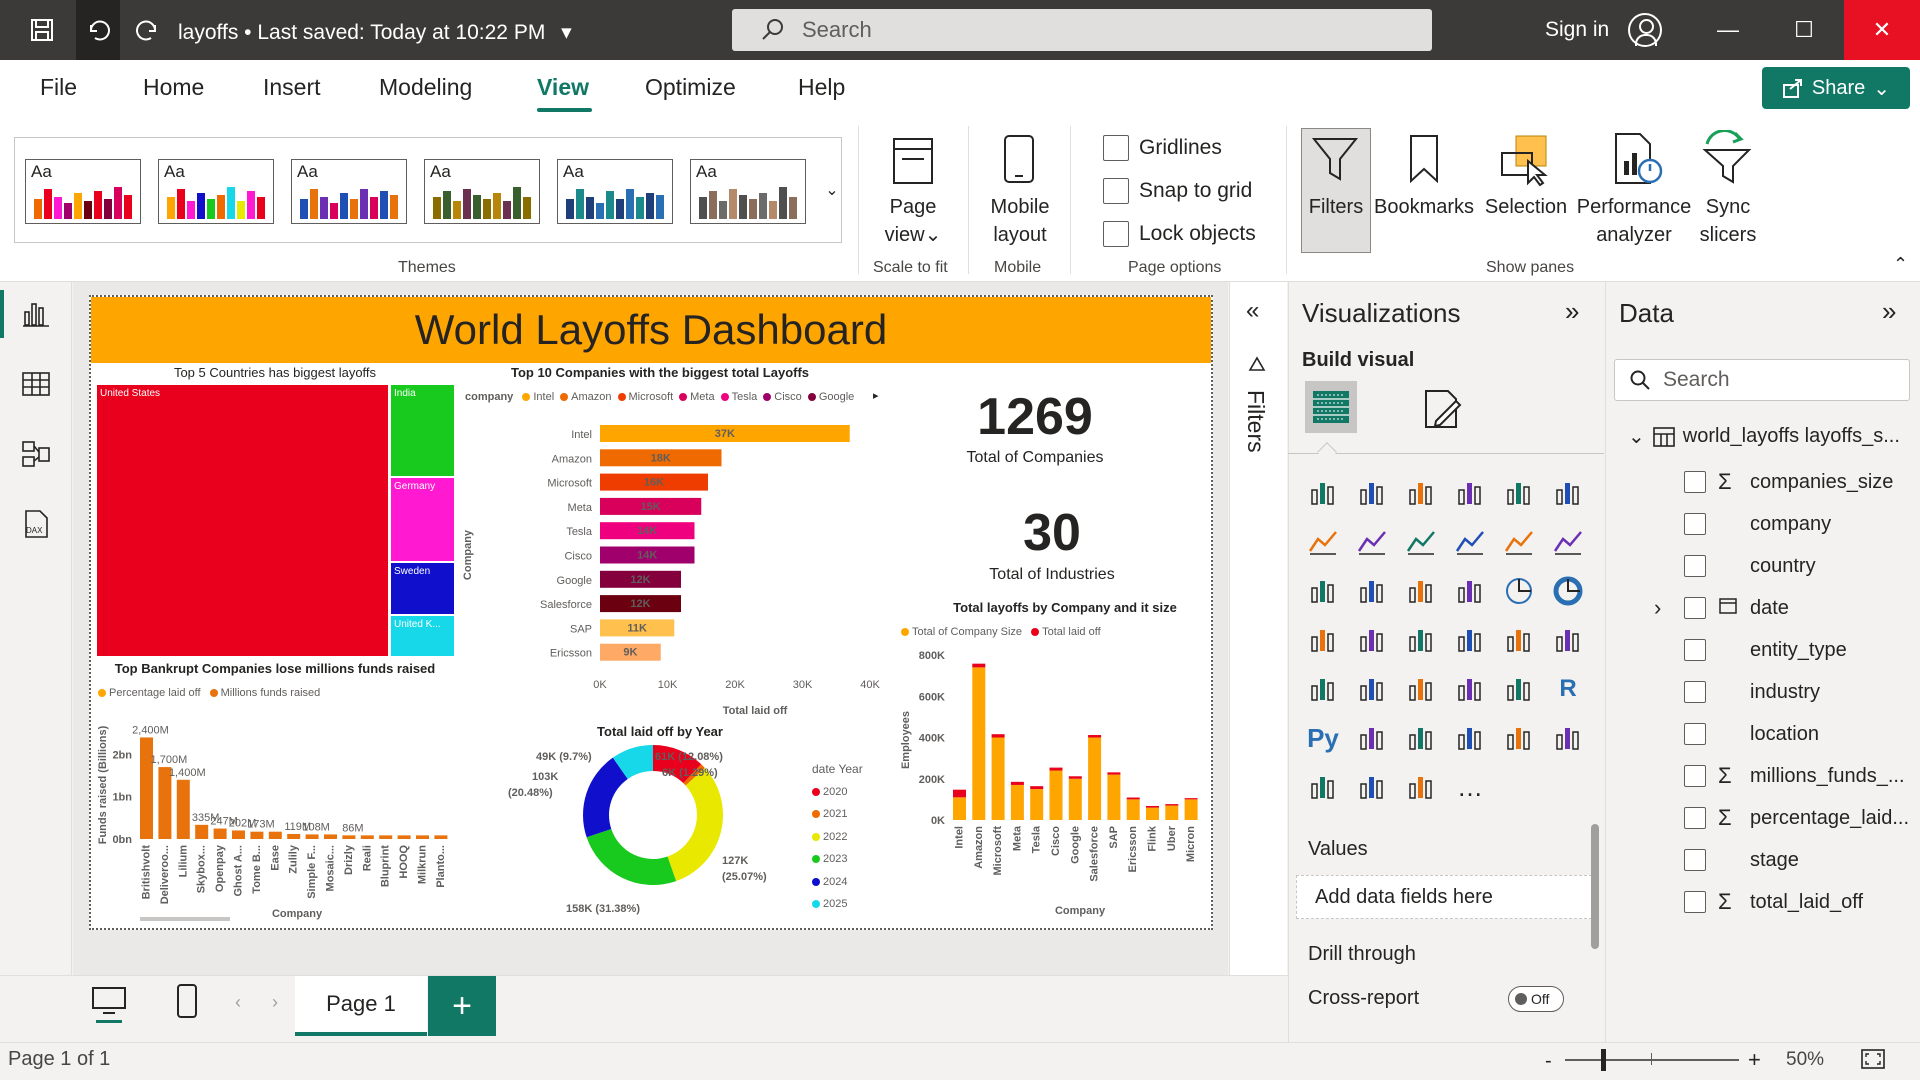 The height and width of the screenshot is (1080, 1920). Describe the element at coordinates (1568, 640) in the screenshot. I see `card-icon` at that location.